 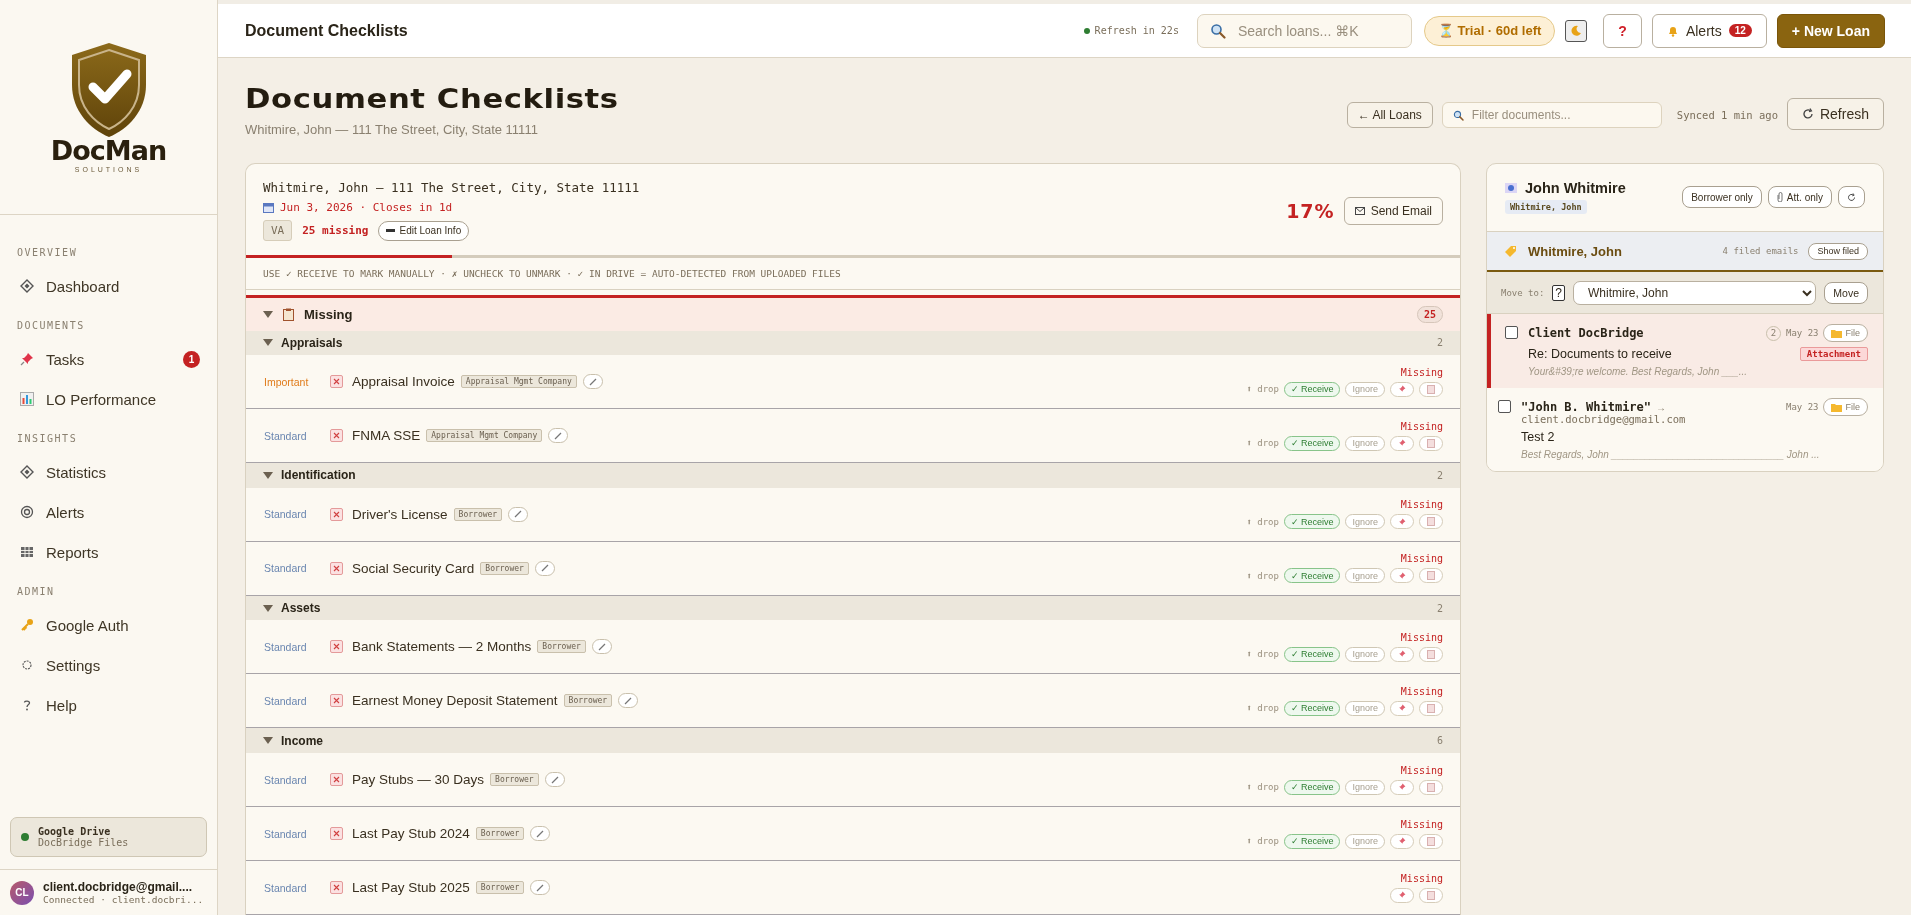 I want to click on group-header: Missing 25, so click(x=853, y=313).